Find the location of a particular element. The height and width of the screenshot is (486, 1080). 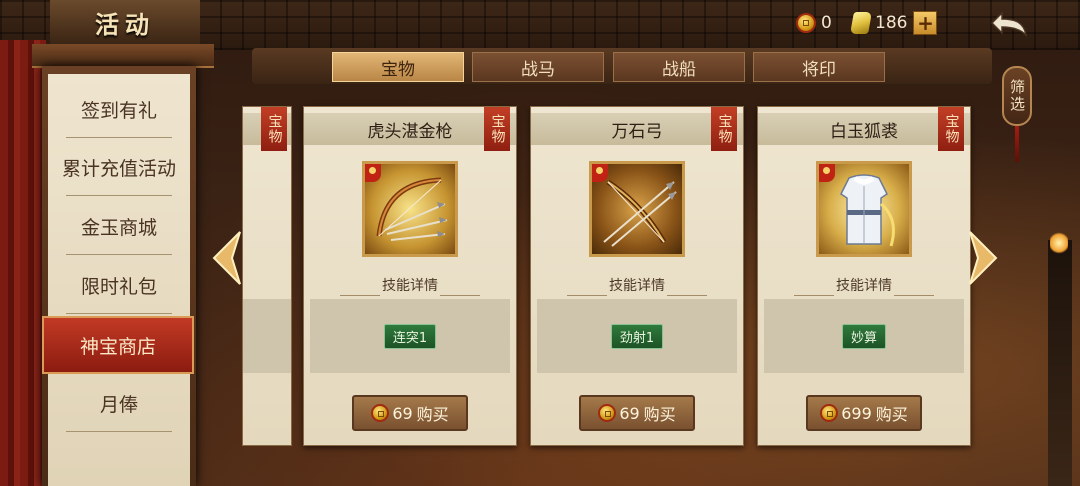

menu-top-bar is located at coordinates (123, 56).